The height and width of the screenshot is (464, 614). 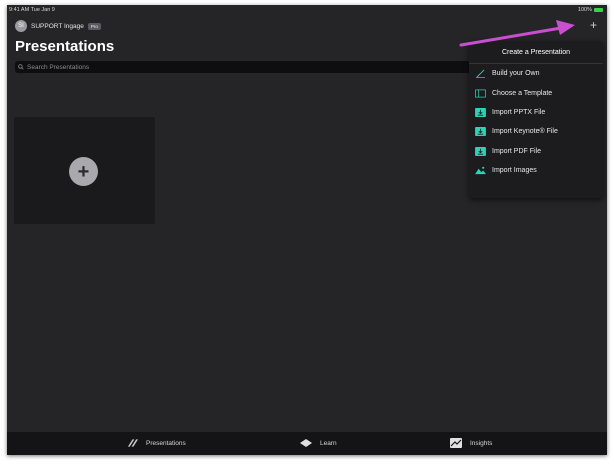 I want to click on menu-item-build-your-own: Build your Own, so click(x=536, y=73).